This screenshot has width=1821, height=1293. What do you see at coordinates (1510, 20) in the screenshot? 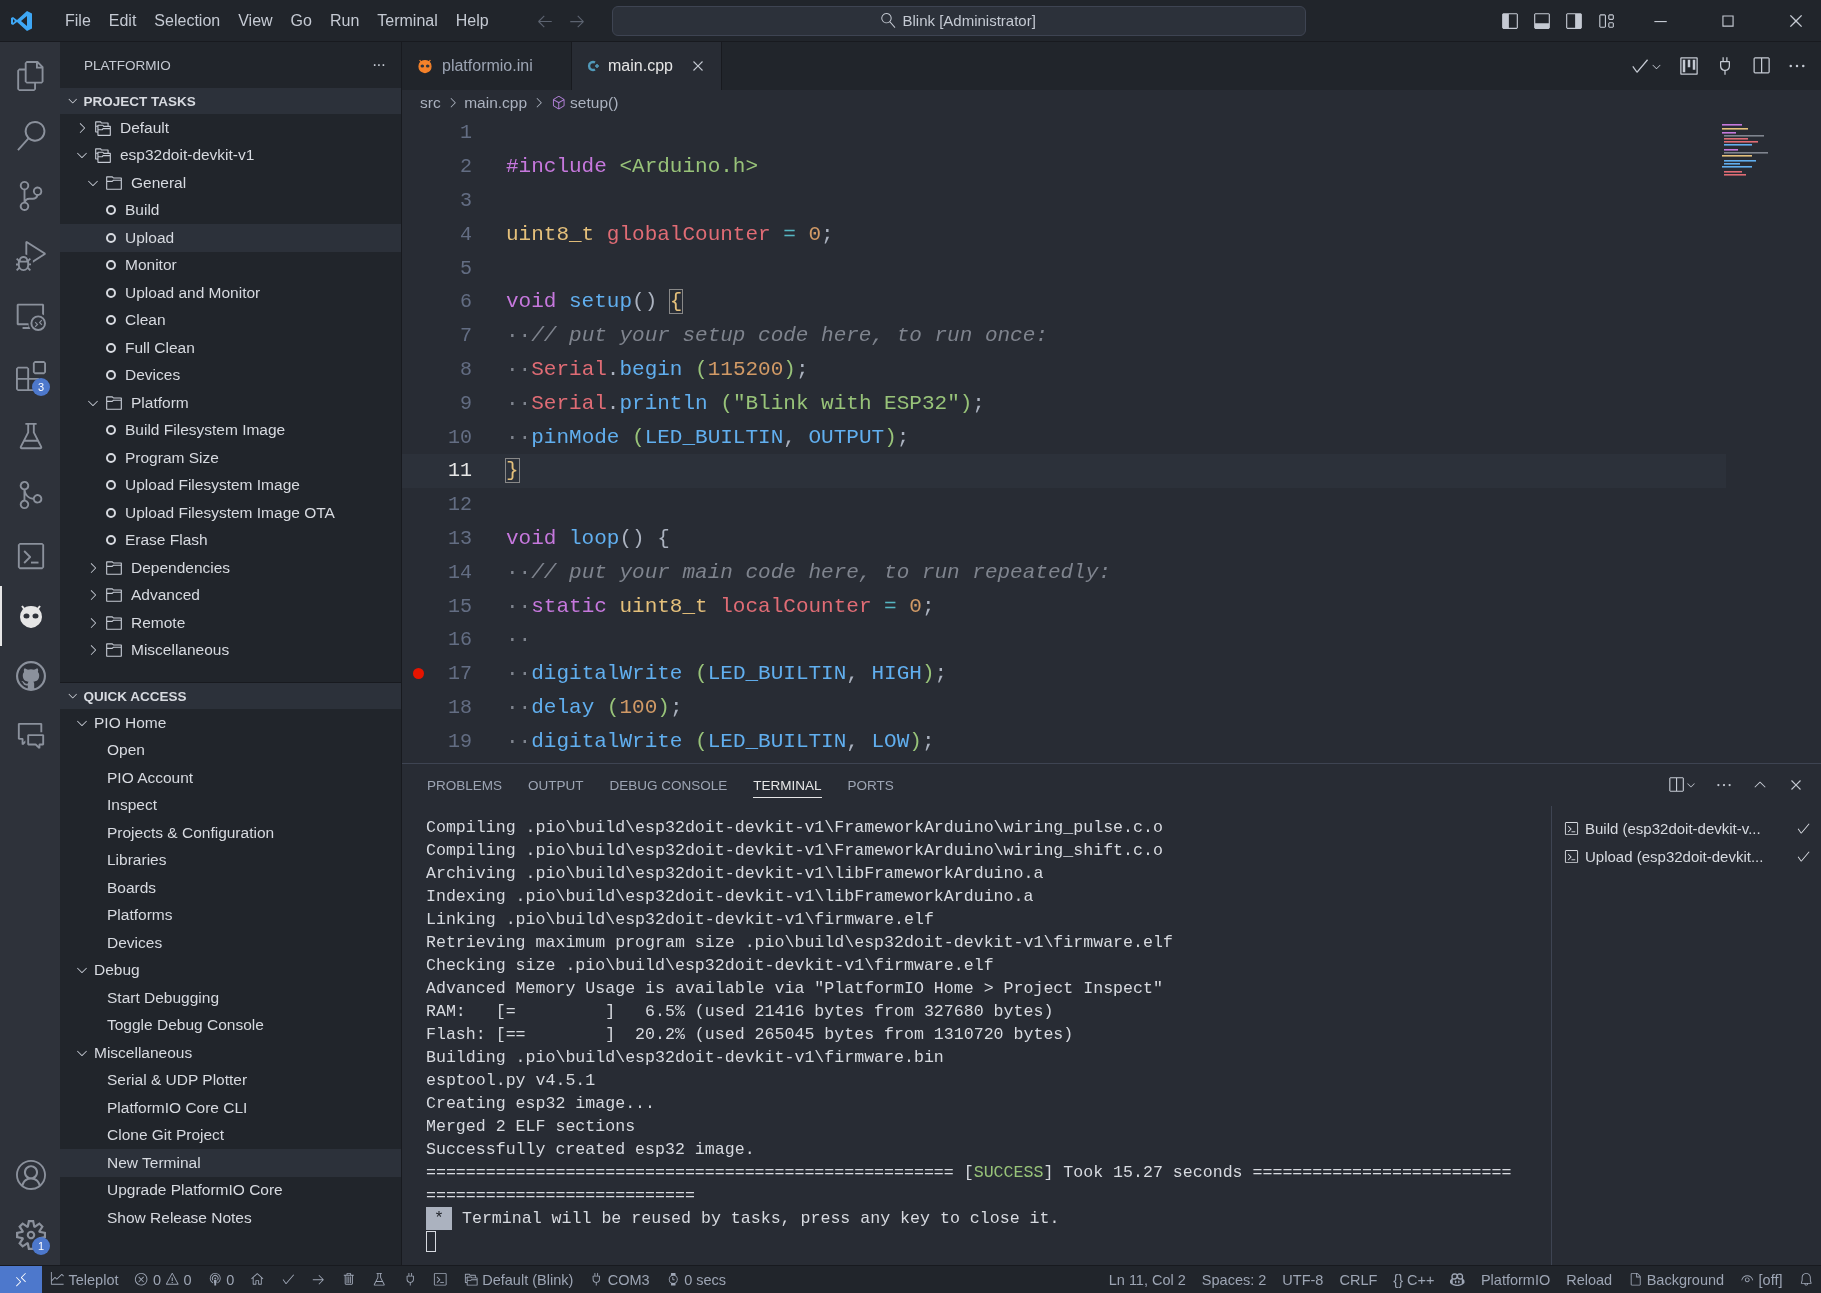
I see `toggle-sidebar-icon` at bounding box center [1510, 20].